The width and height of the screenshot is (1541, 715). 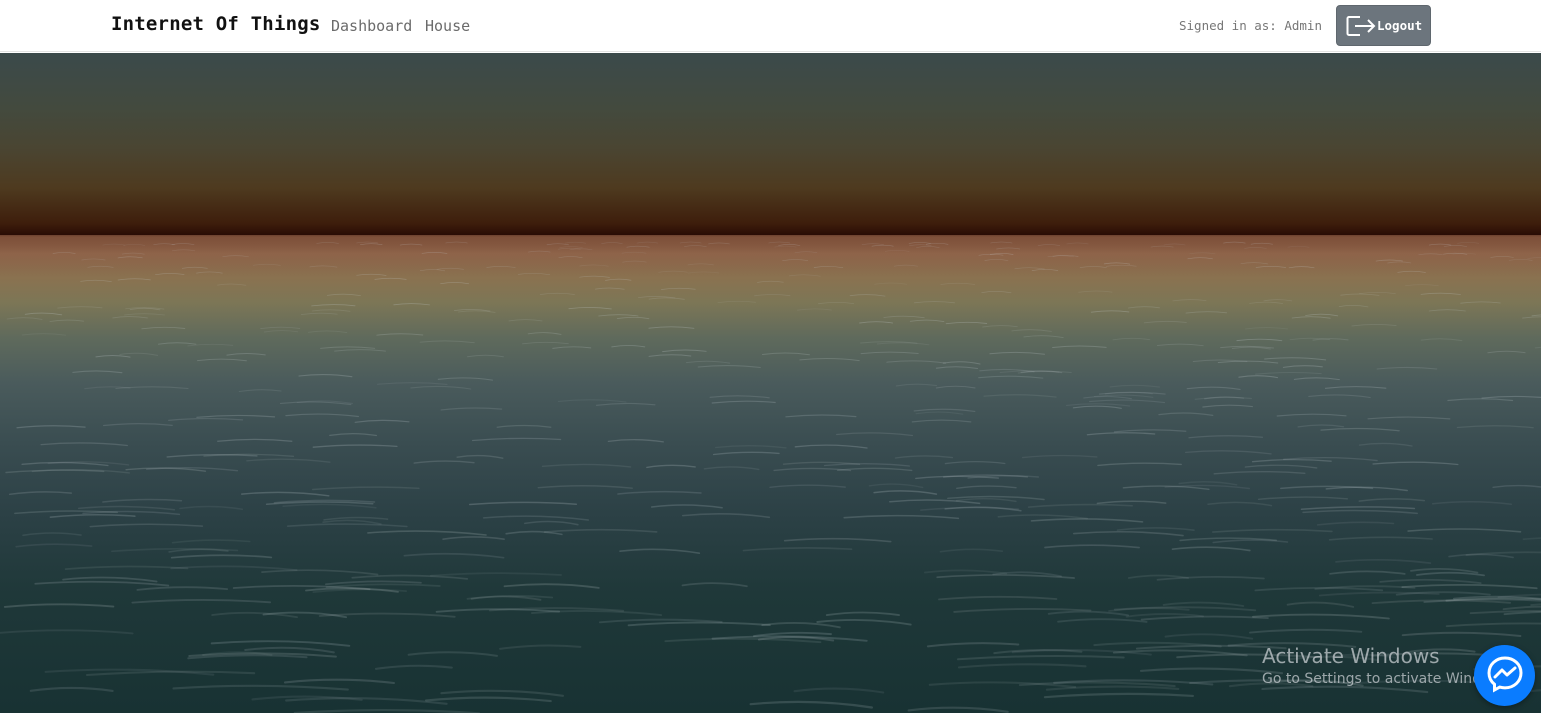 I want to click on messenger-icon, so click(x=1505, y=676).